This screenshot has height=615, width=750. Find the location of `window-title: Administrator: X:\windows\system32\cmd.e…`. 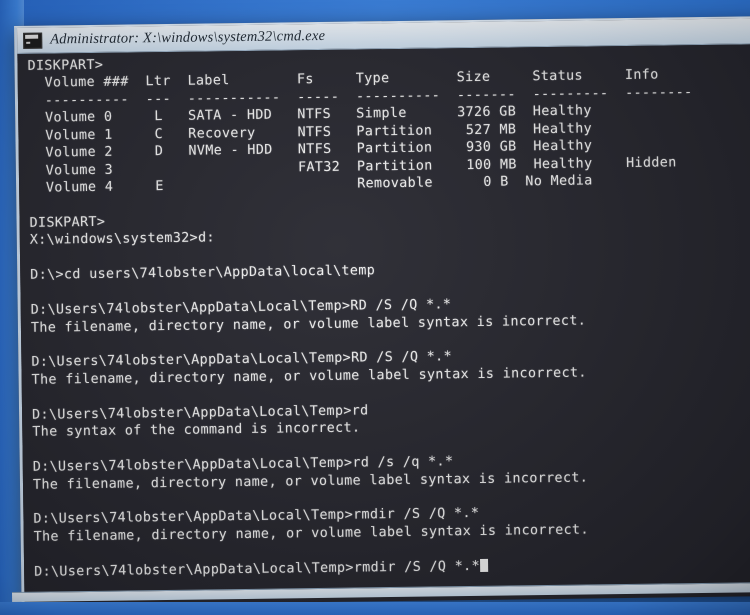

window-title: Administrator: X:\windows\system32\cmd.e… is located at coordinates (188, 37).